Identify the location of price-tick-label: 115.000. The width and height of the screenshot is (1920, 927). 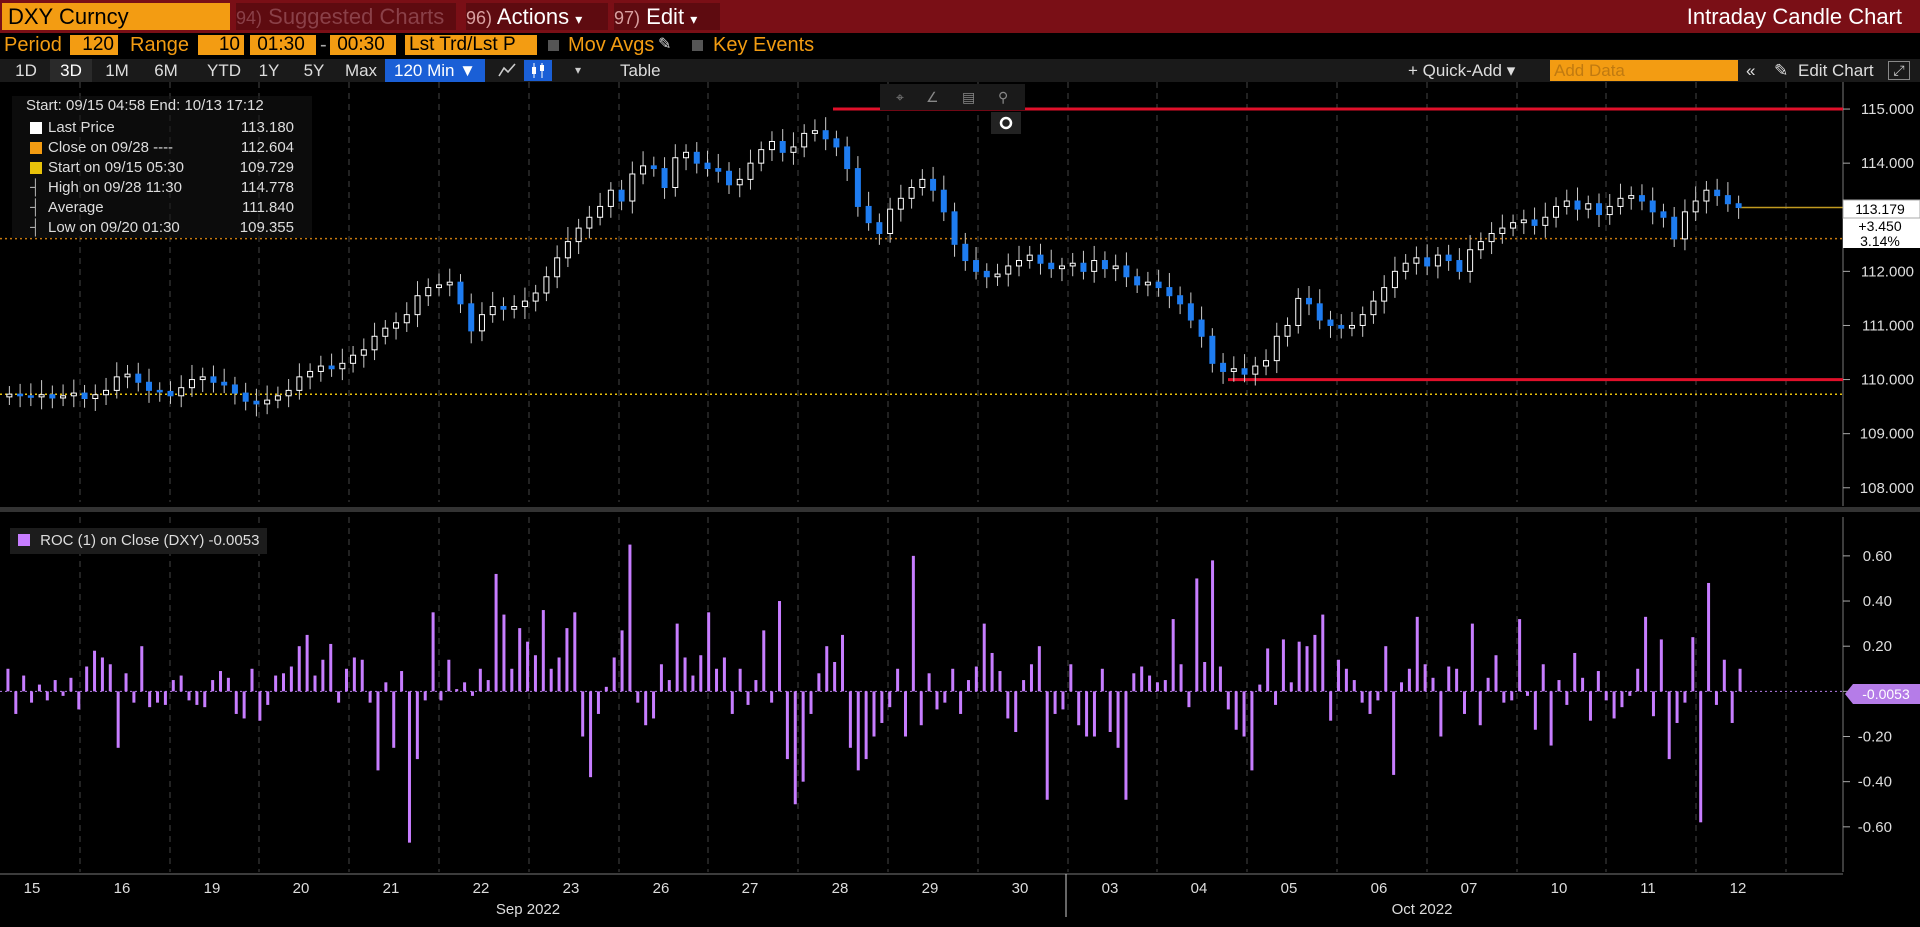
(1887, 109).